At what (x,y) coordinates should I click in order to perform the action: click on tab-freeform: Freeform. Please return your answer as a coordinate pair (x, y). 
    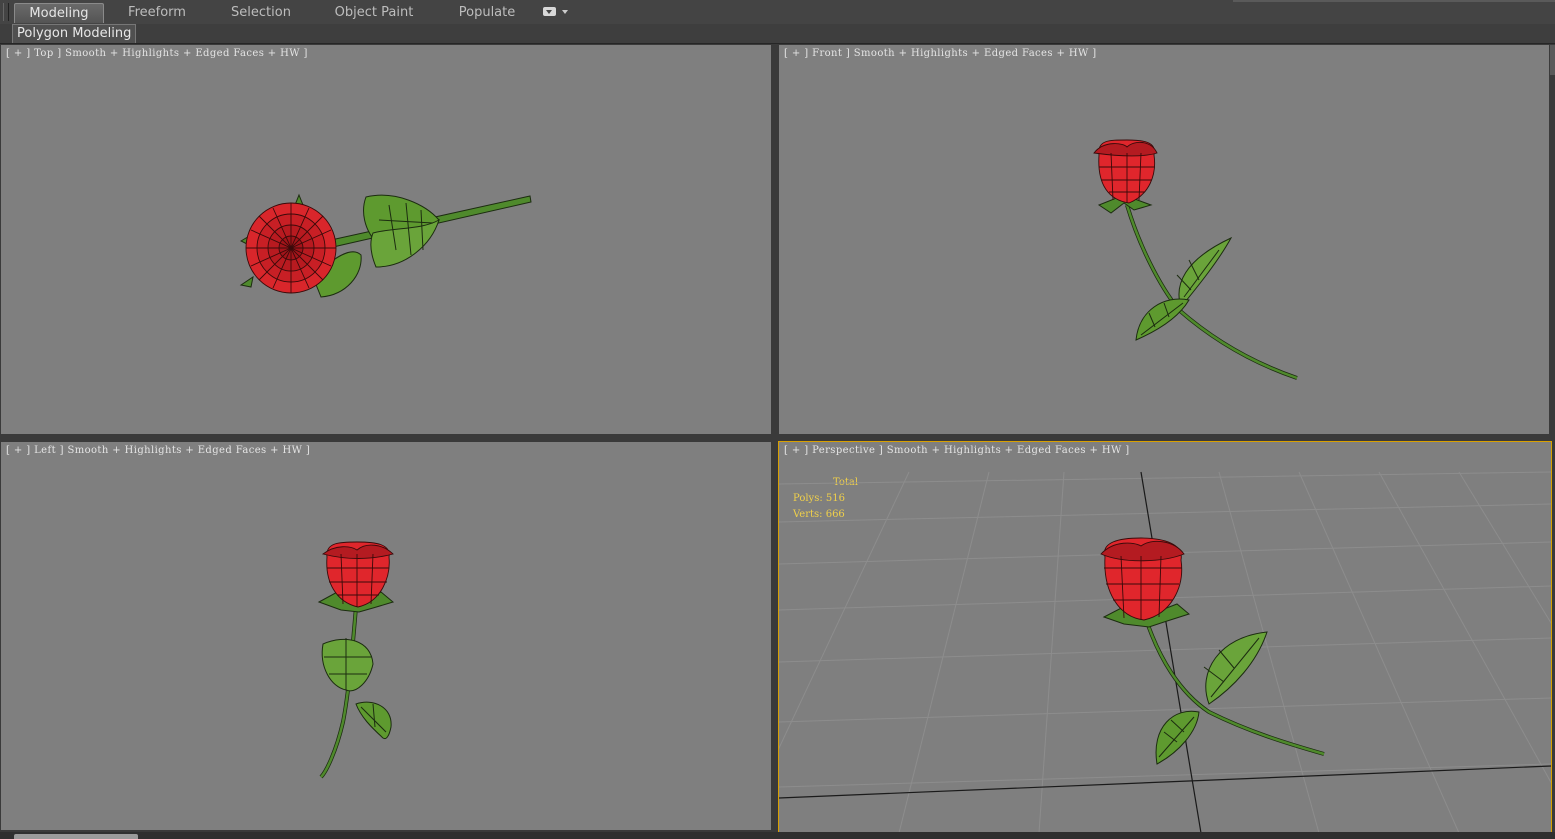
    Looking at the image, I should click on (157, 12).